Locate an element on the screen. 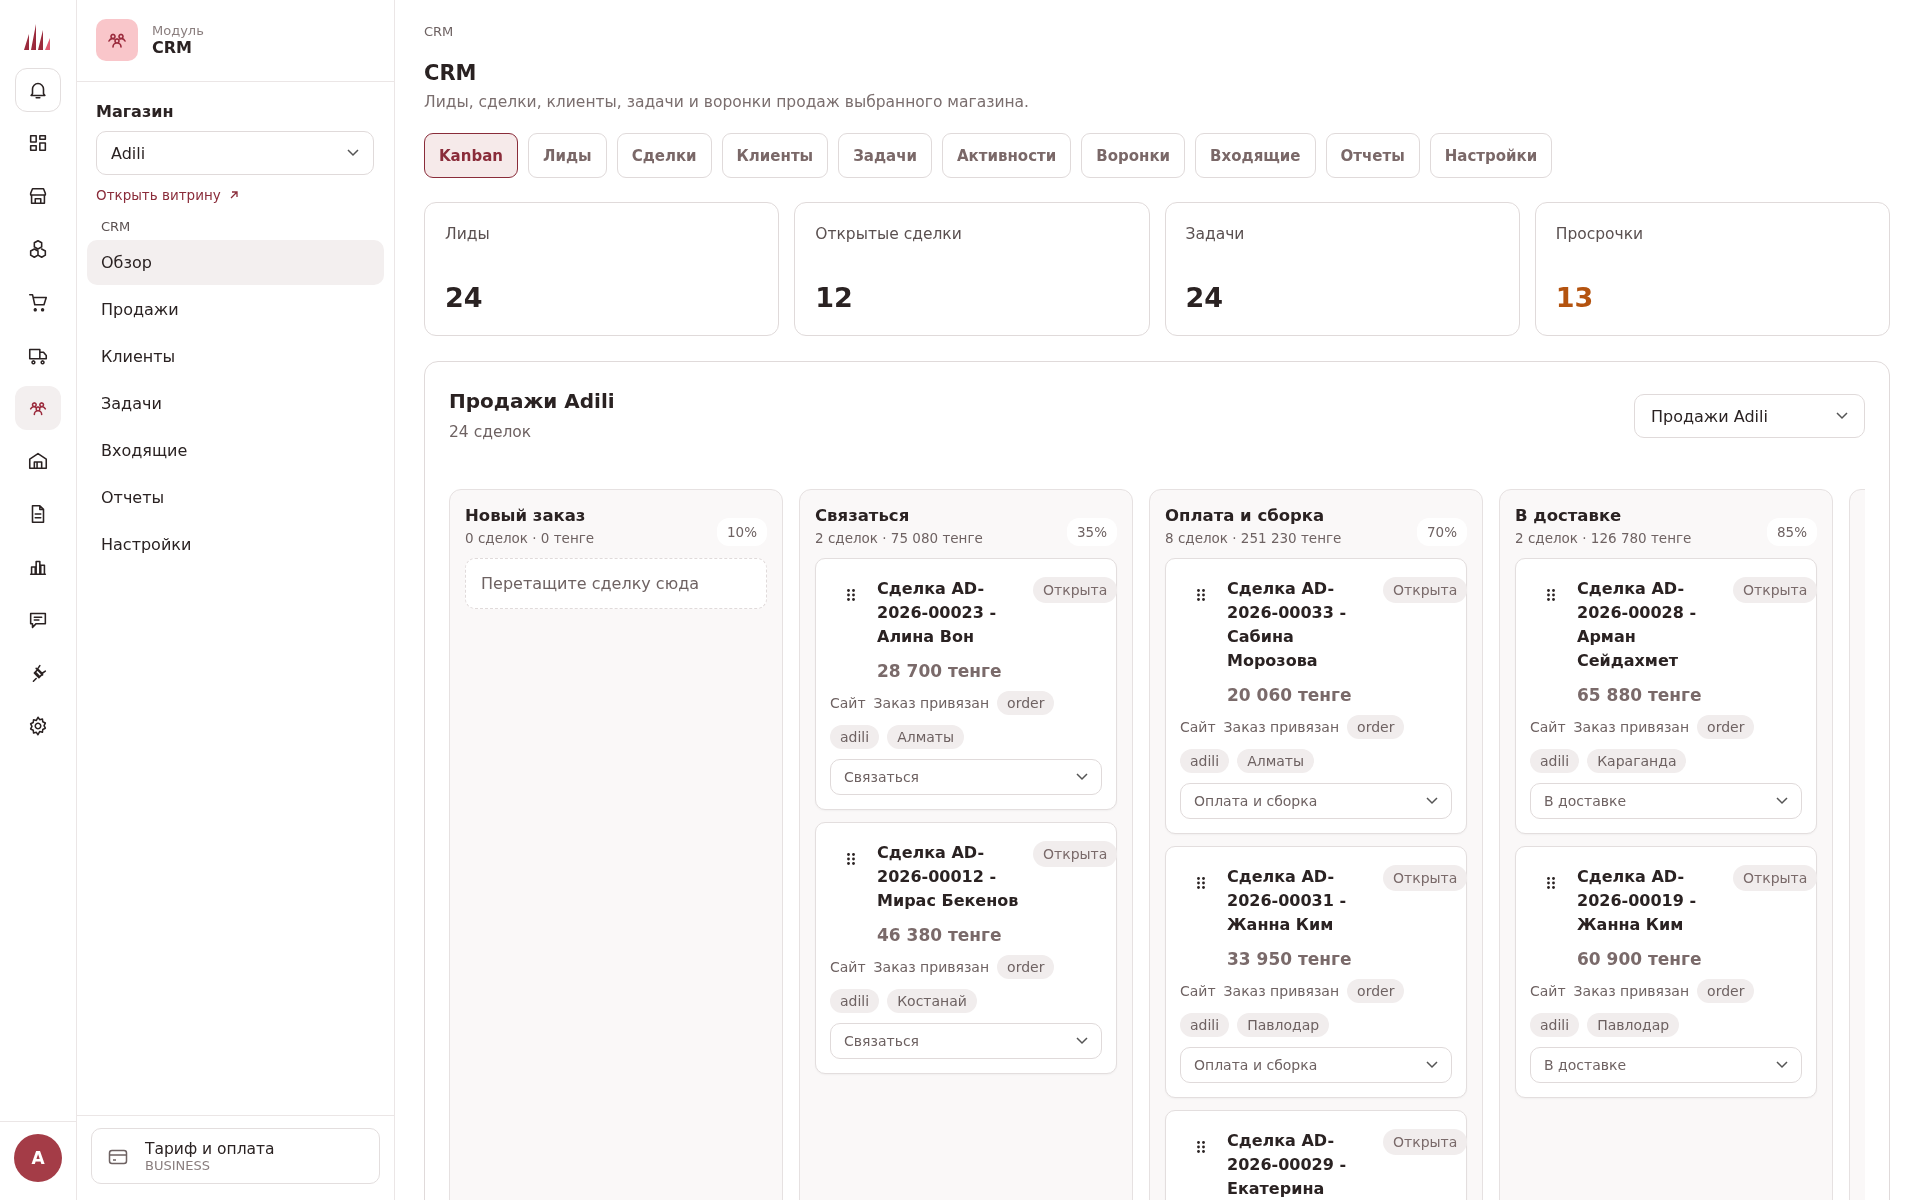  nav-item: Клиенты is located at coordinates (235, 356).